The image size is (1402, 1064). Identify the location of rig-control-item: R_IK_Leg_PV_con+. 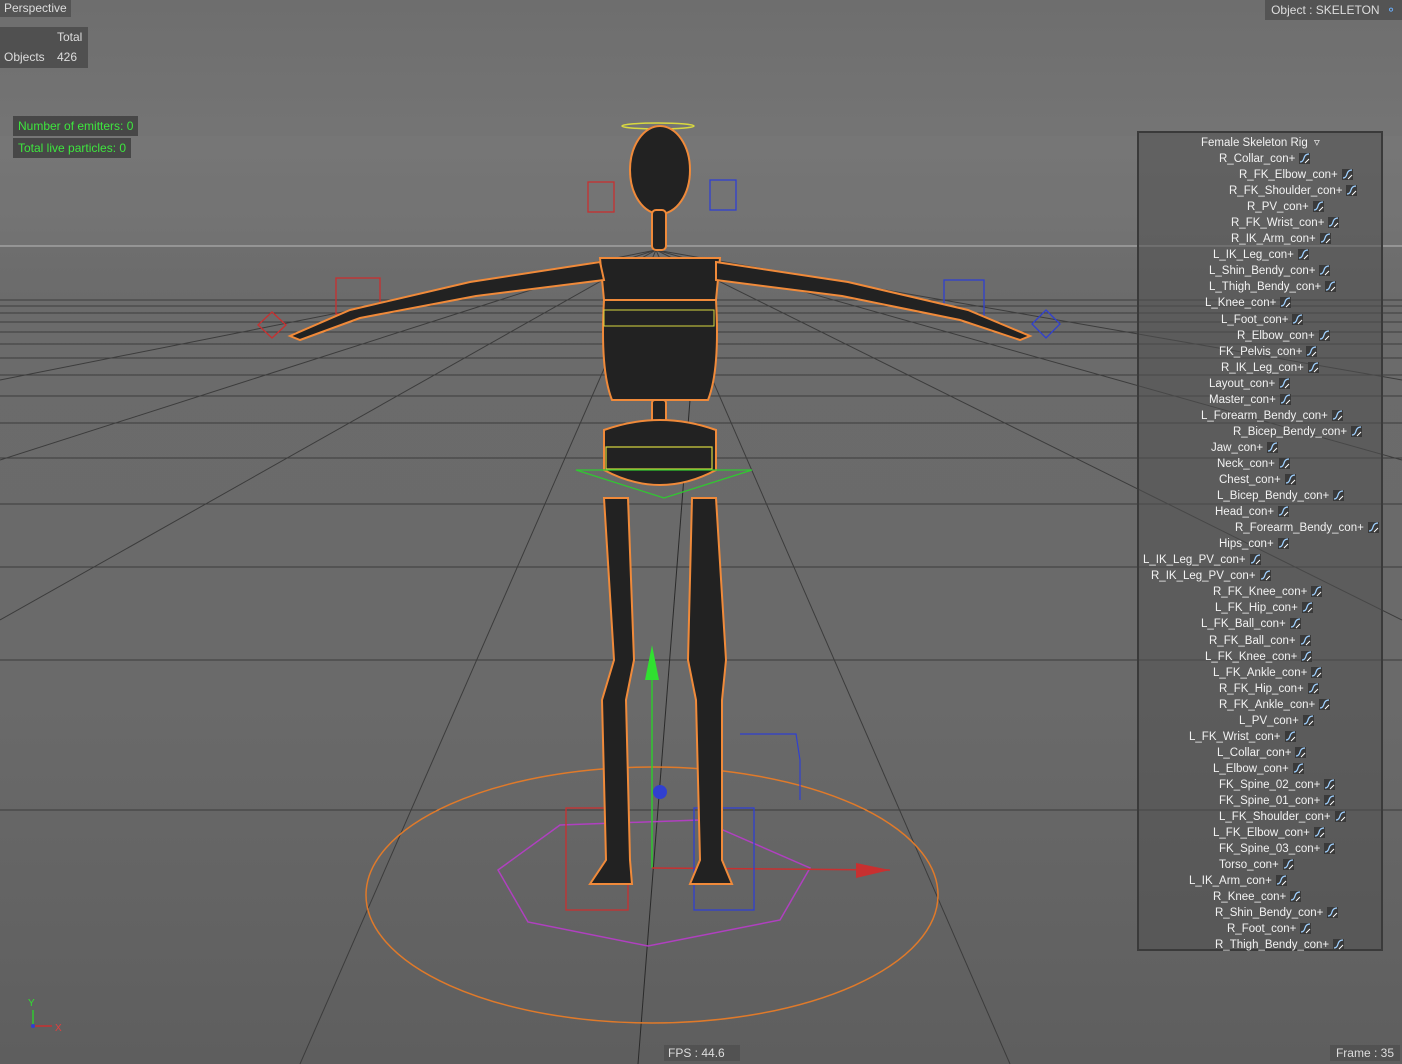
(1211, 576).